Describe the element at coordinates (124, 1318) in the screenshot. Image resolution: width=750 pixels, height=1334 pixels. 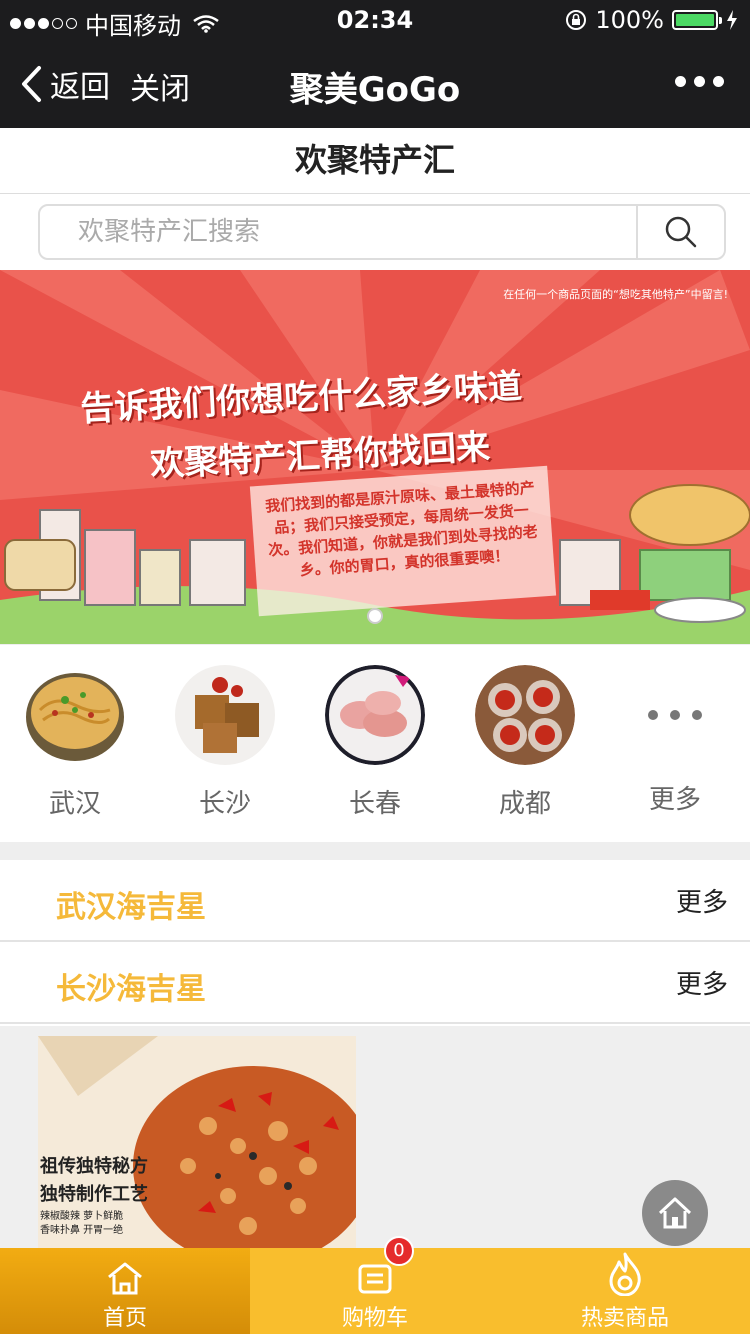
I see `tab-label: 首页` at that location.